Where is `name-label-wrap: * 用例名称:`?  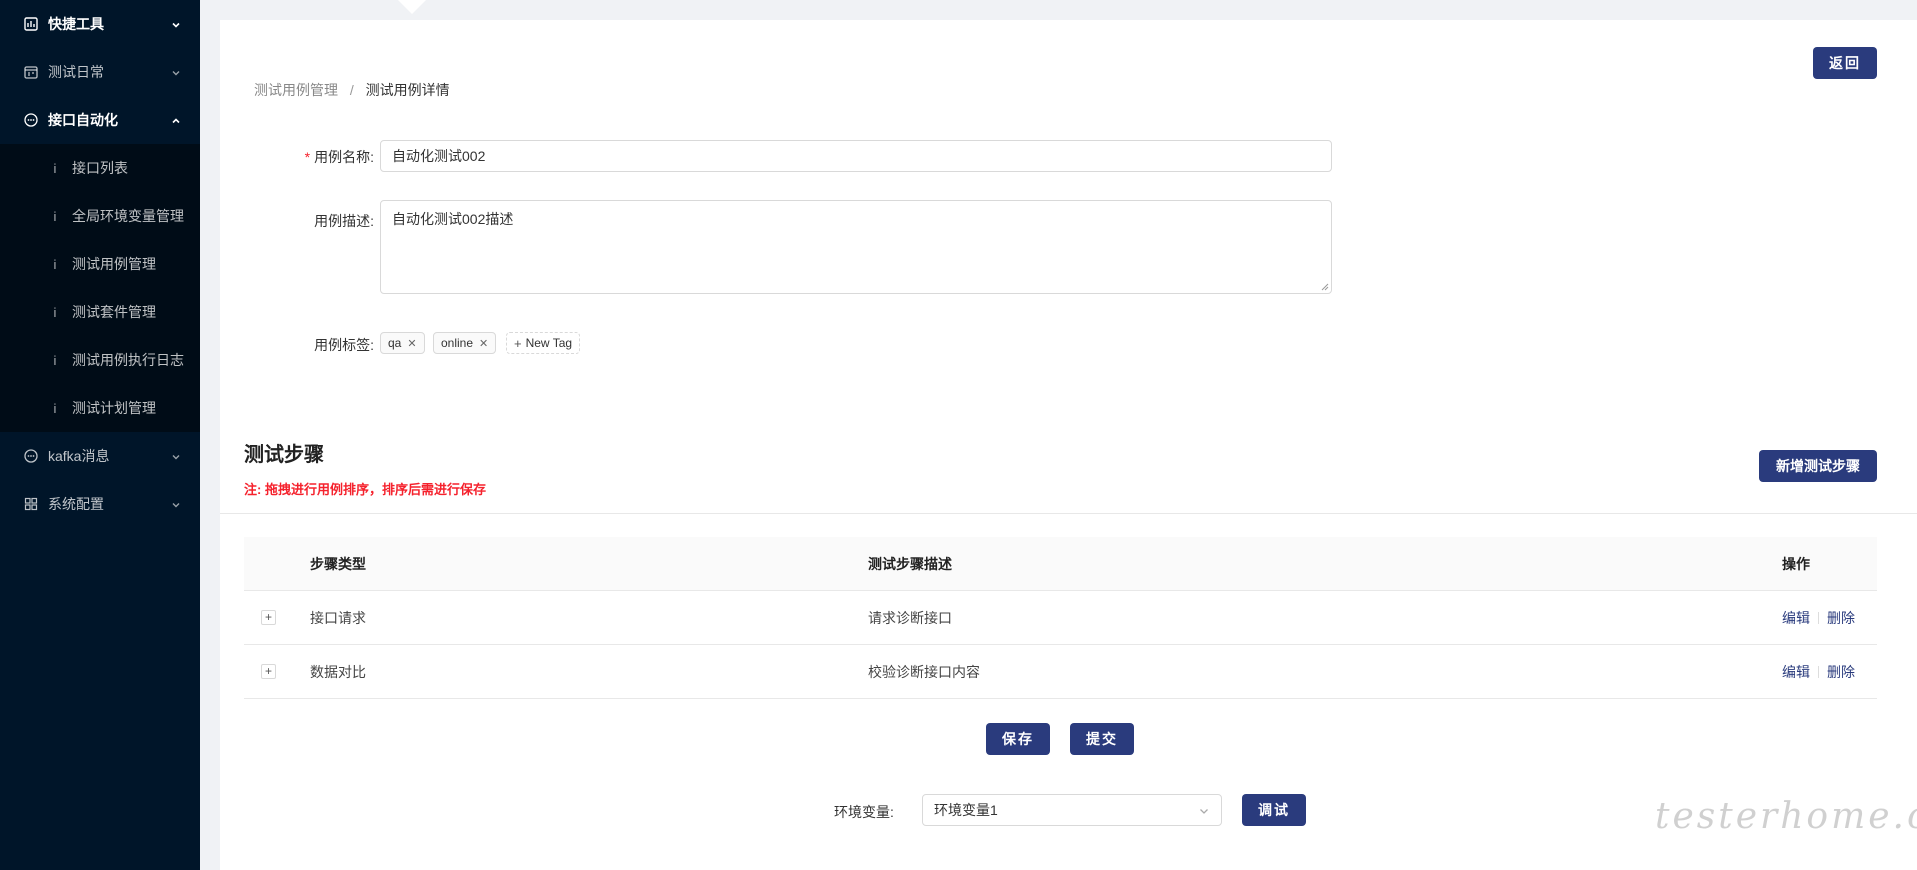
name-label-wrap: * 用例名称: is located at coordinates (319, 157).